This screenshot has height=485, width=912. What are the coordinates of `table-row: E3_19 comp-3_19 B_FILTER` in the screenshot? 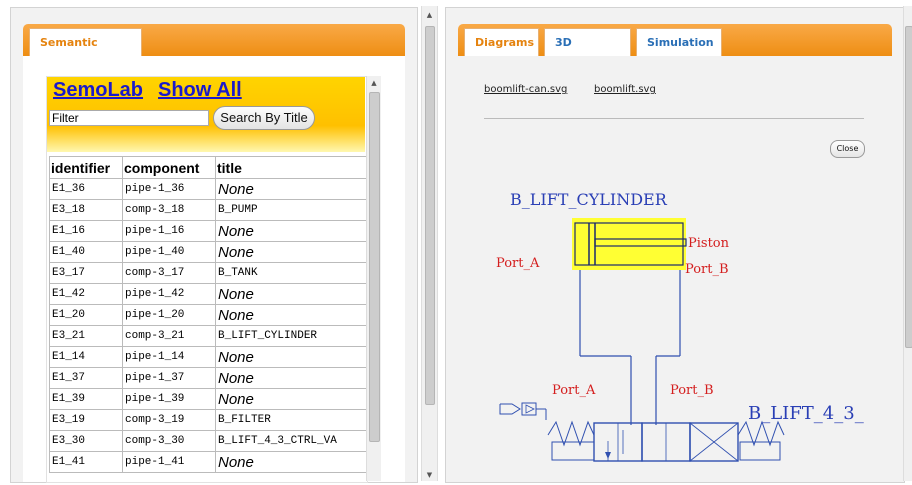 It's located at (208, 420).